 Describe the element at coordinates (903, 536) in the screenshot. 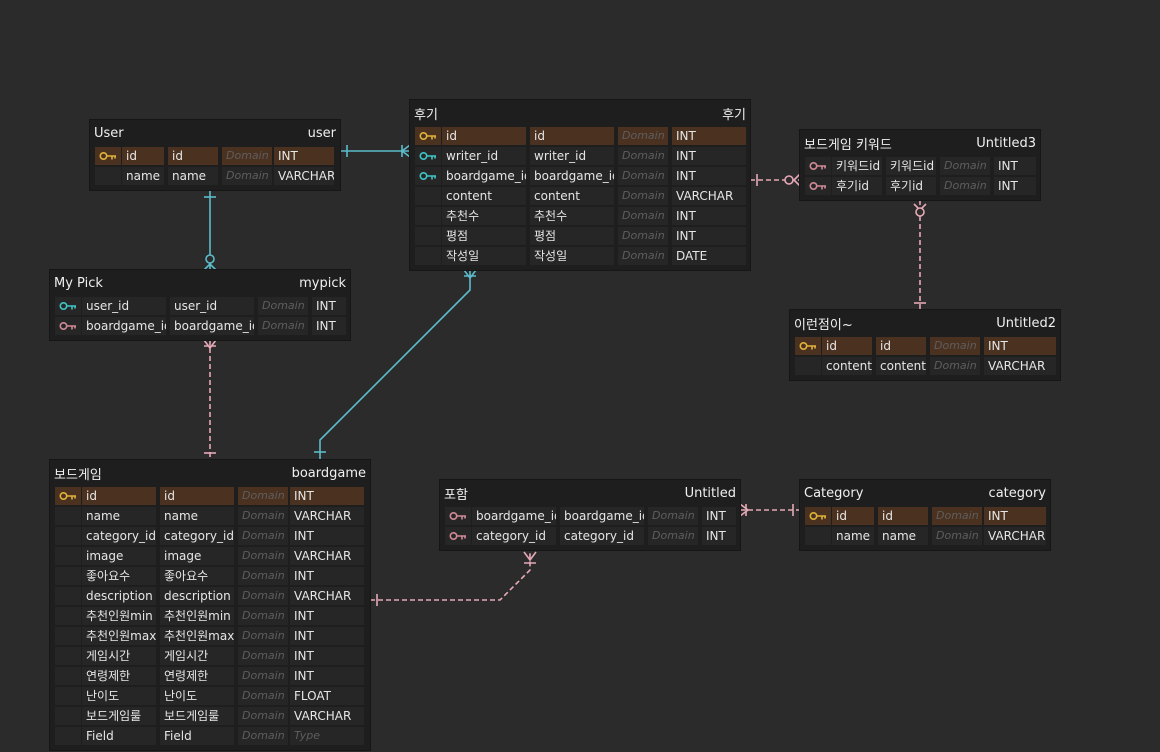

I see `field-physical-name: name` at that location.